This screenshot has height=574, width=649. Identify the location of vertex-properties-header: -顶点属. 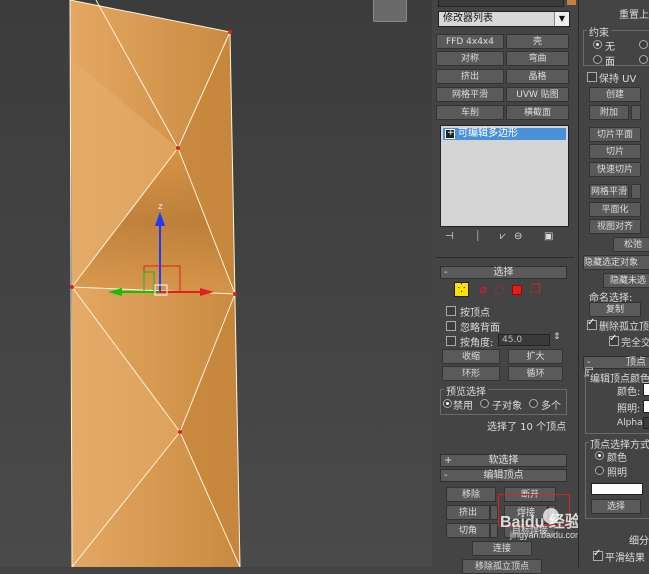
(616, 367).